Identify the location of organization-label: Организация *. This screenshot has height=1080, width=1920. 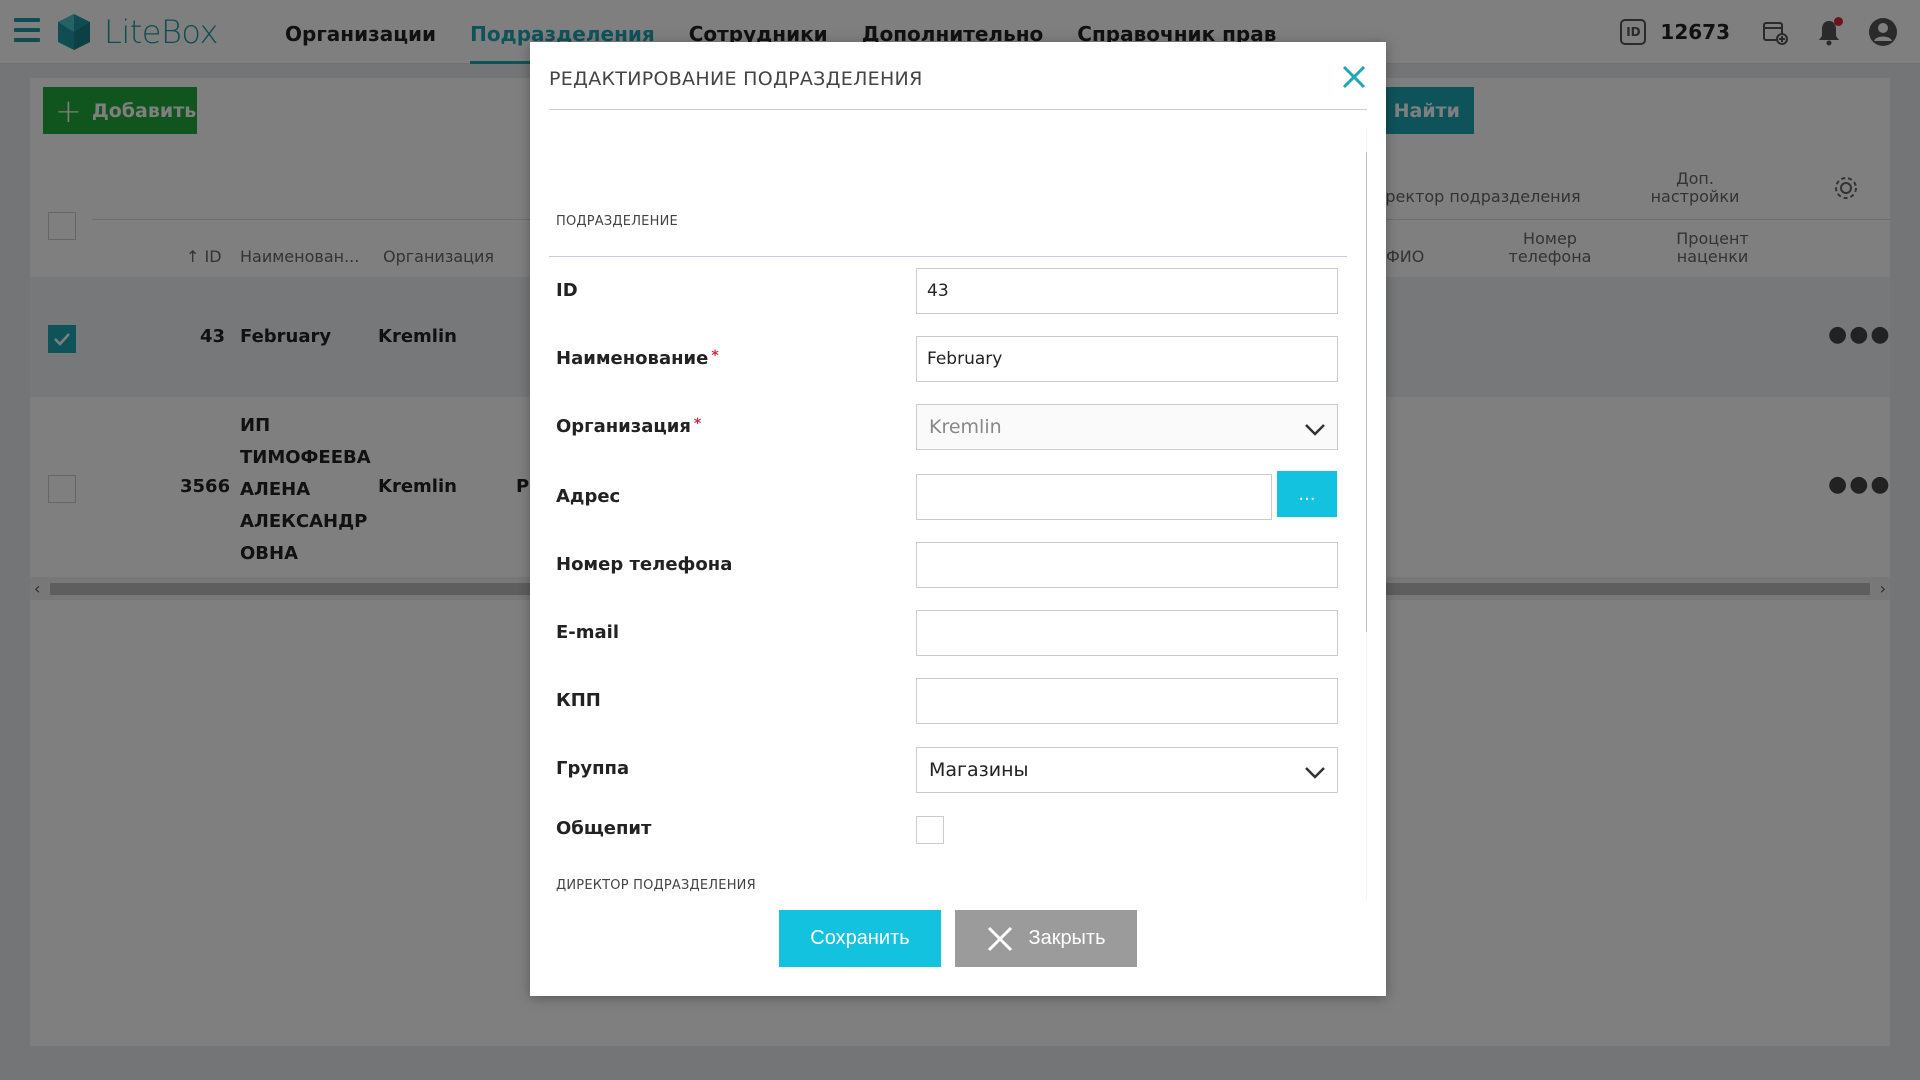
(629, 426).